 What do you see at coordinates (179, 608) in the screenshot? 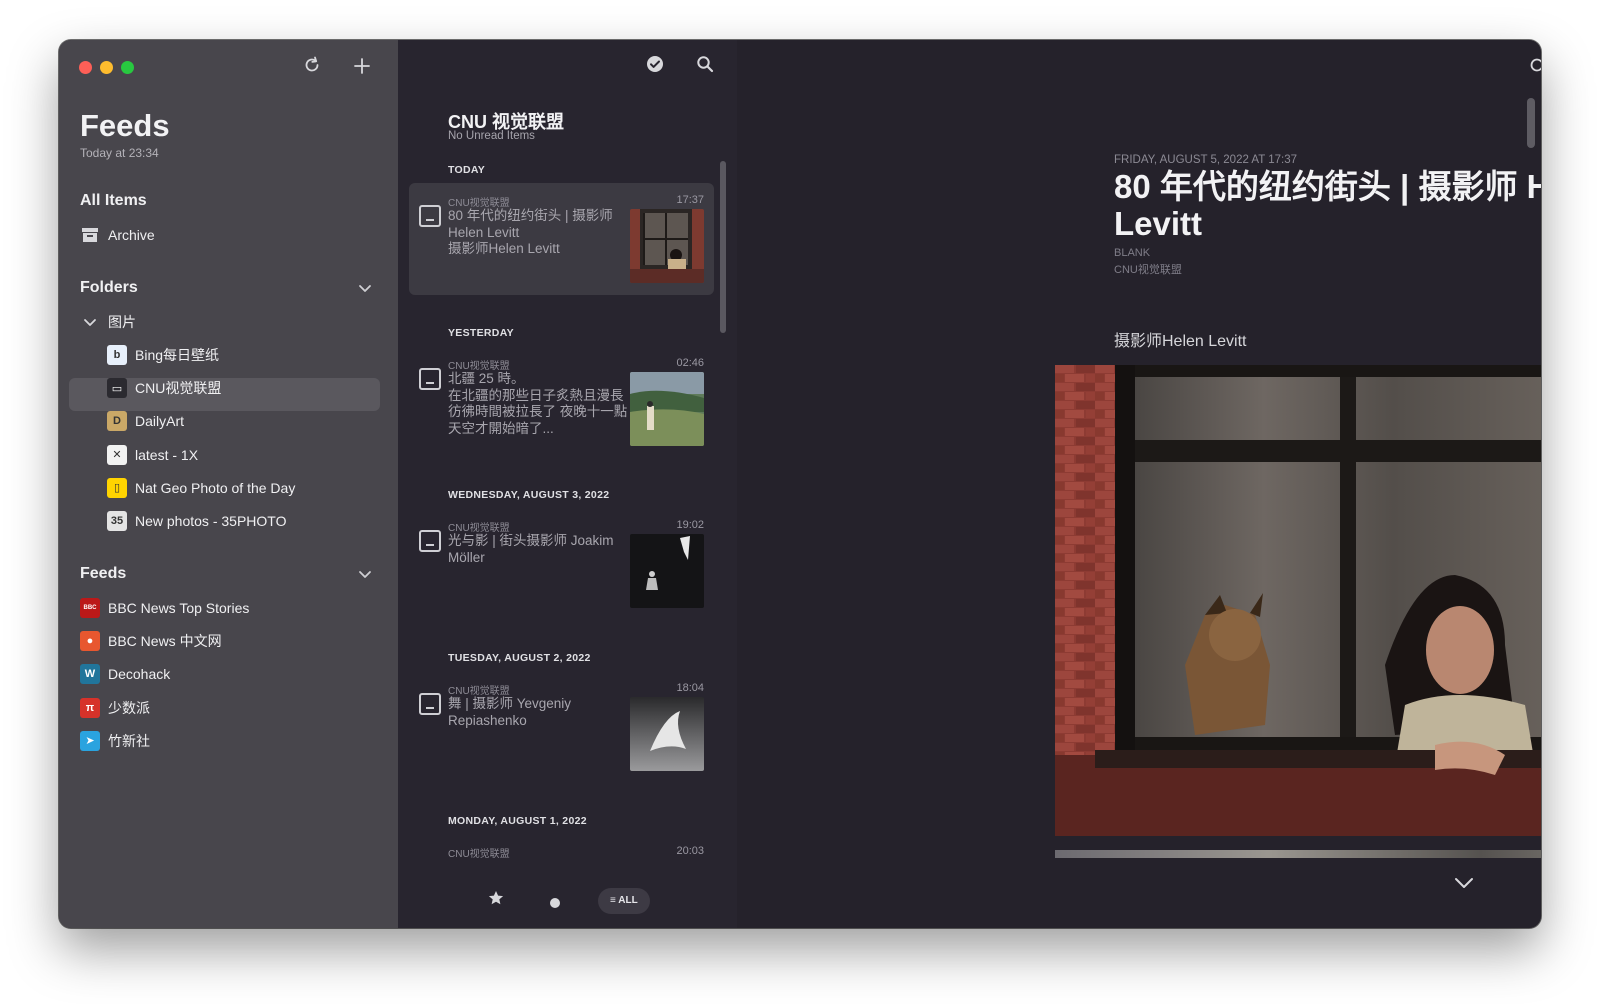
I see `sidebar-item-label: BBC News Top Stories` at bounding box center [179, 608].